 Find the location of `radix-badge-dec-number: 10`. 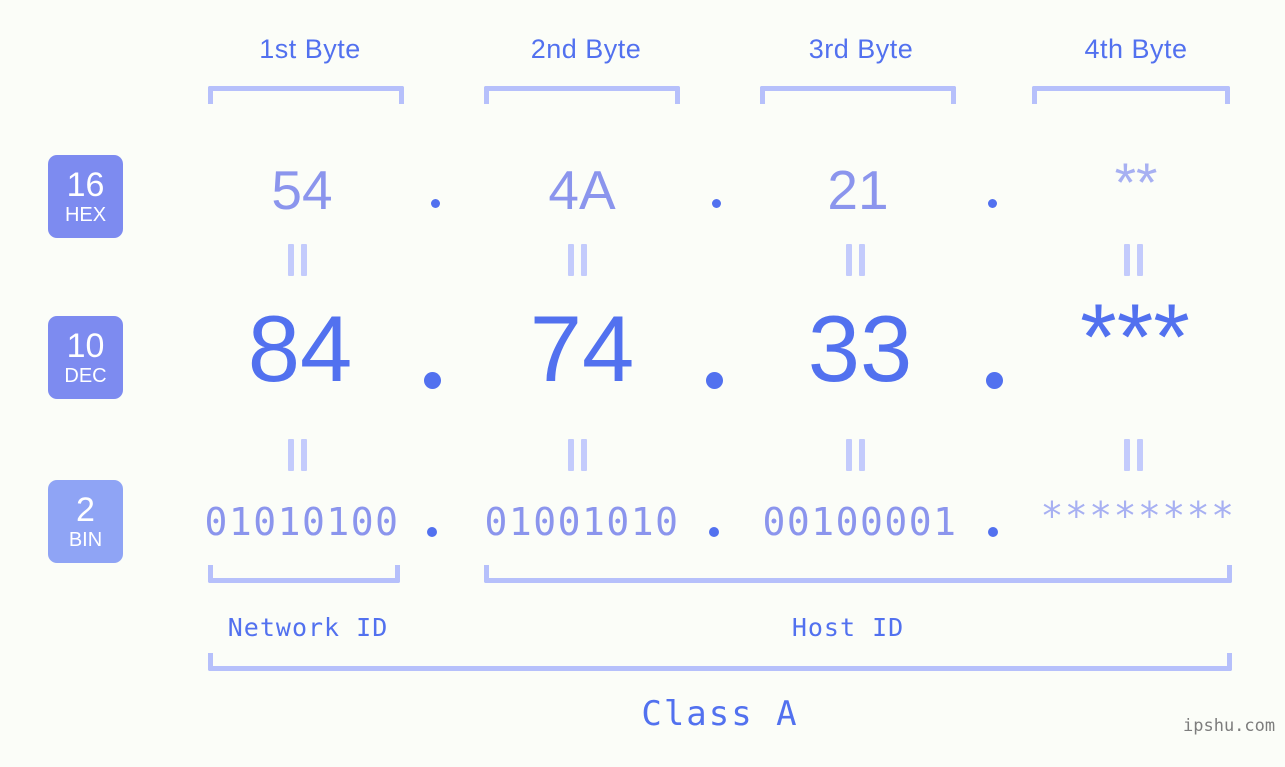

radix-badge-dec-number: 10 is located at coordinates (85, 346).